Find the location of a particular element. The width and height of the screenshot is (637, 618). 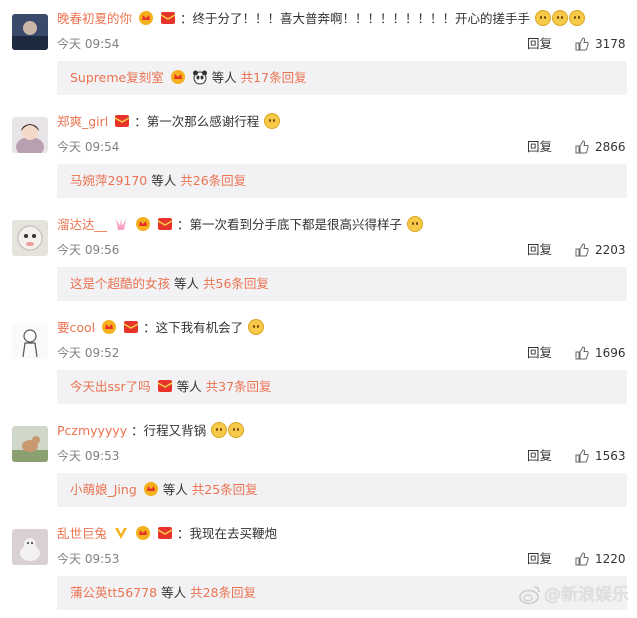

comment-text: 第一次那么感谢行程 is located at coordinates (203, 121).